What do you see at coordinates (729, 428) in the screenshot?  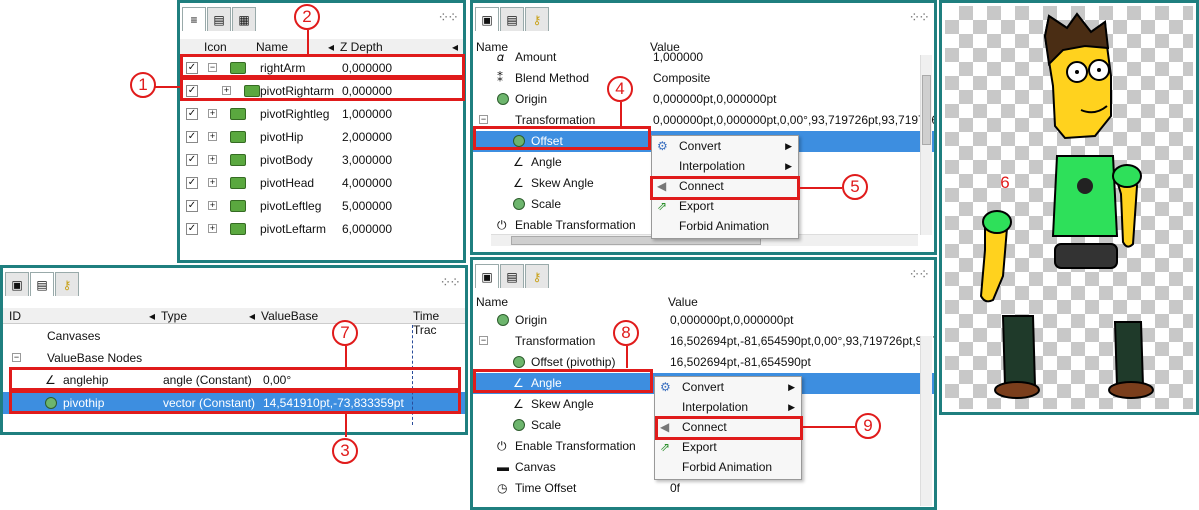 I see `highlight-box-connect-bottom` at bounding box center [729, 428].